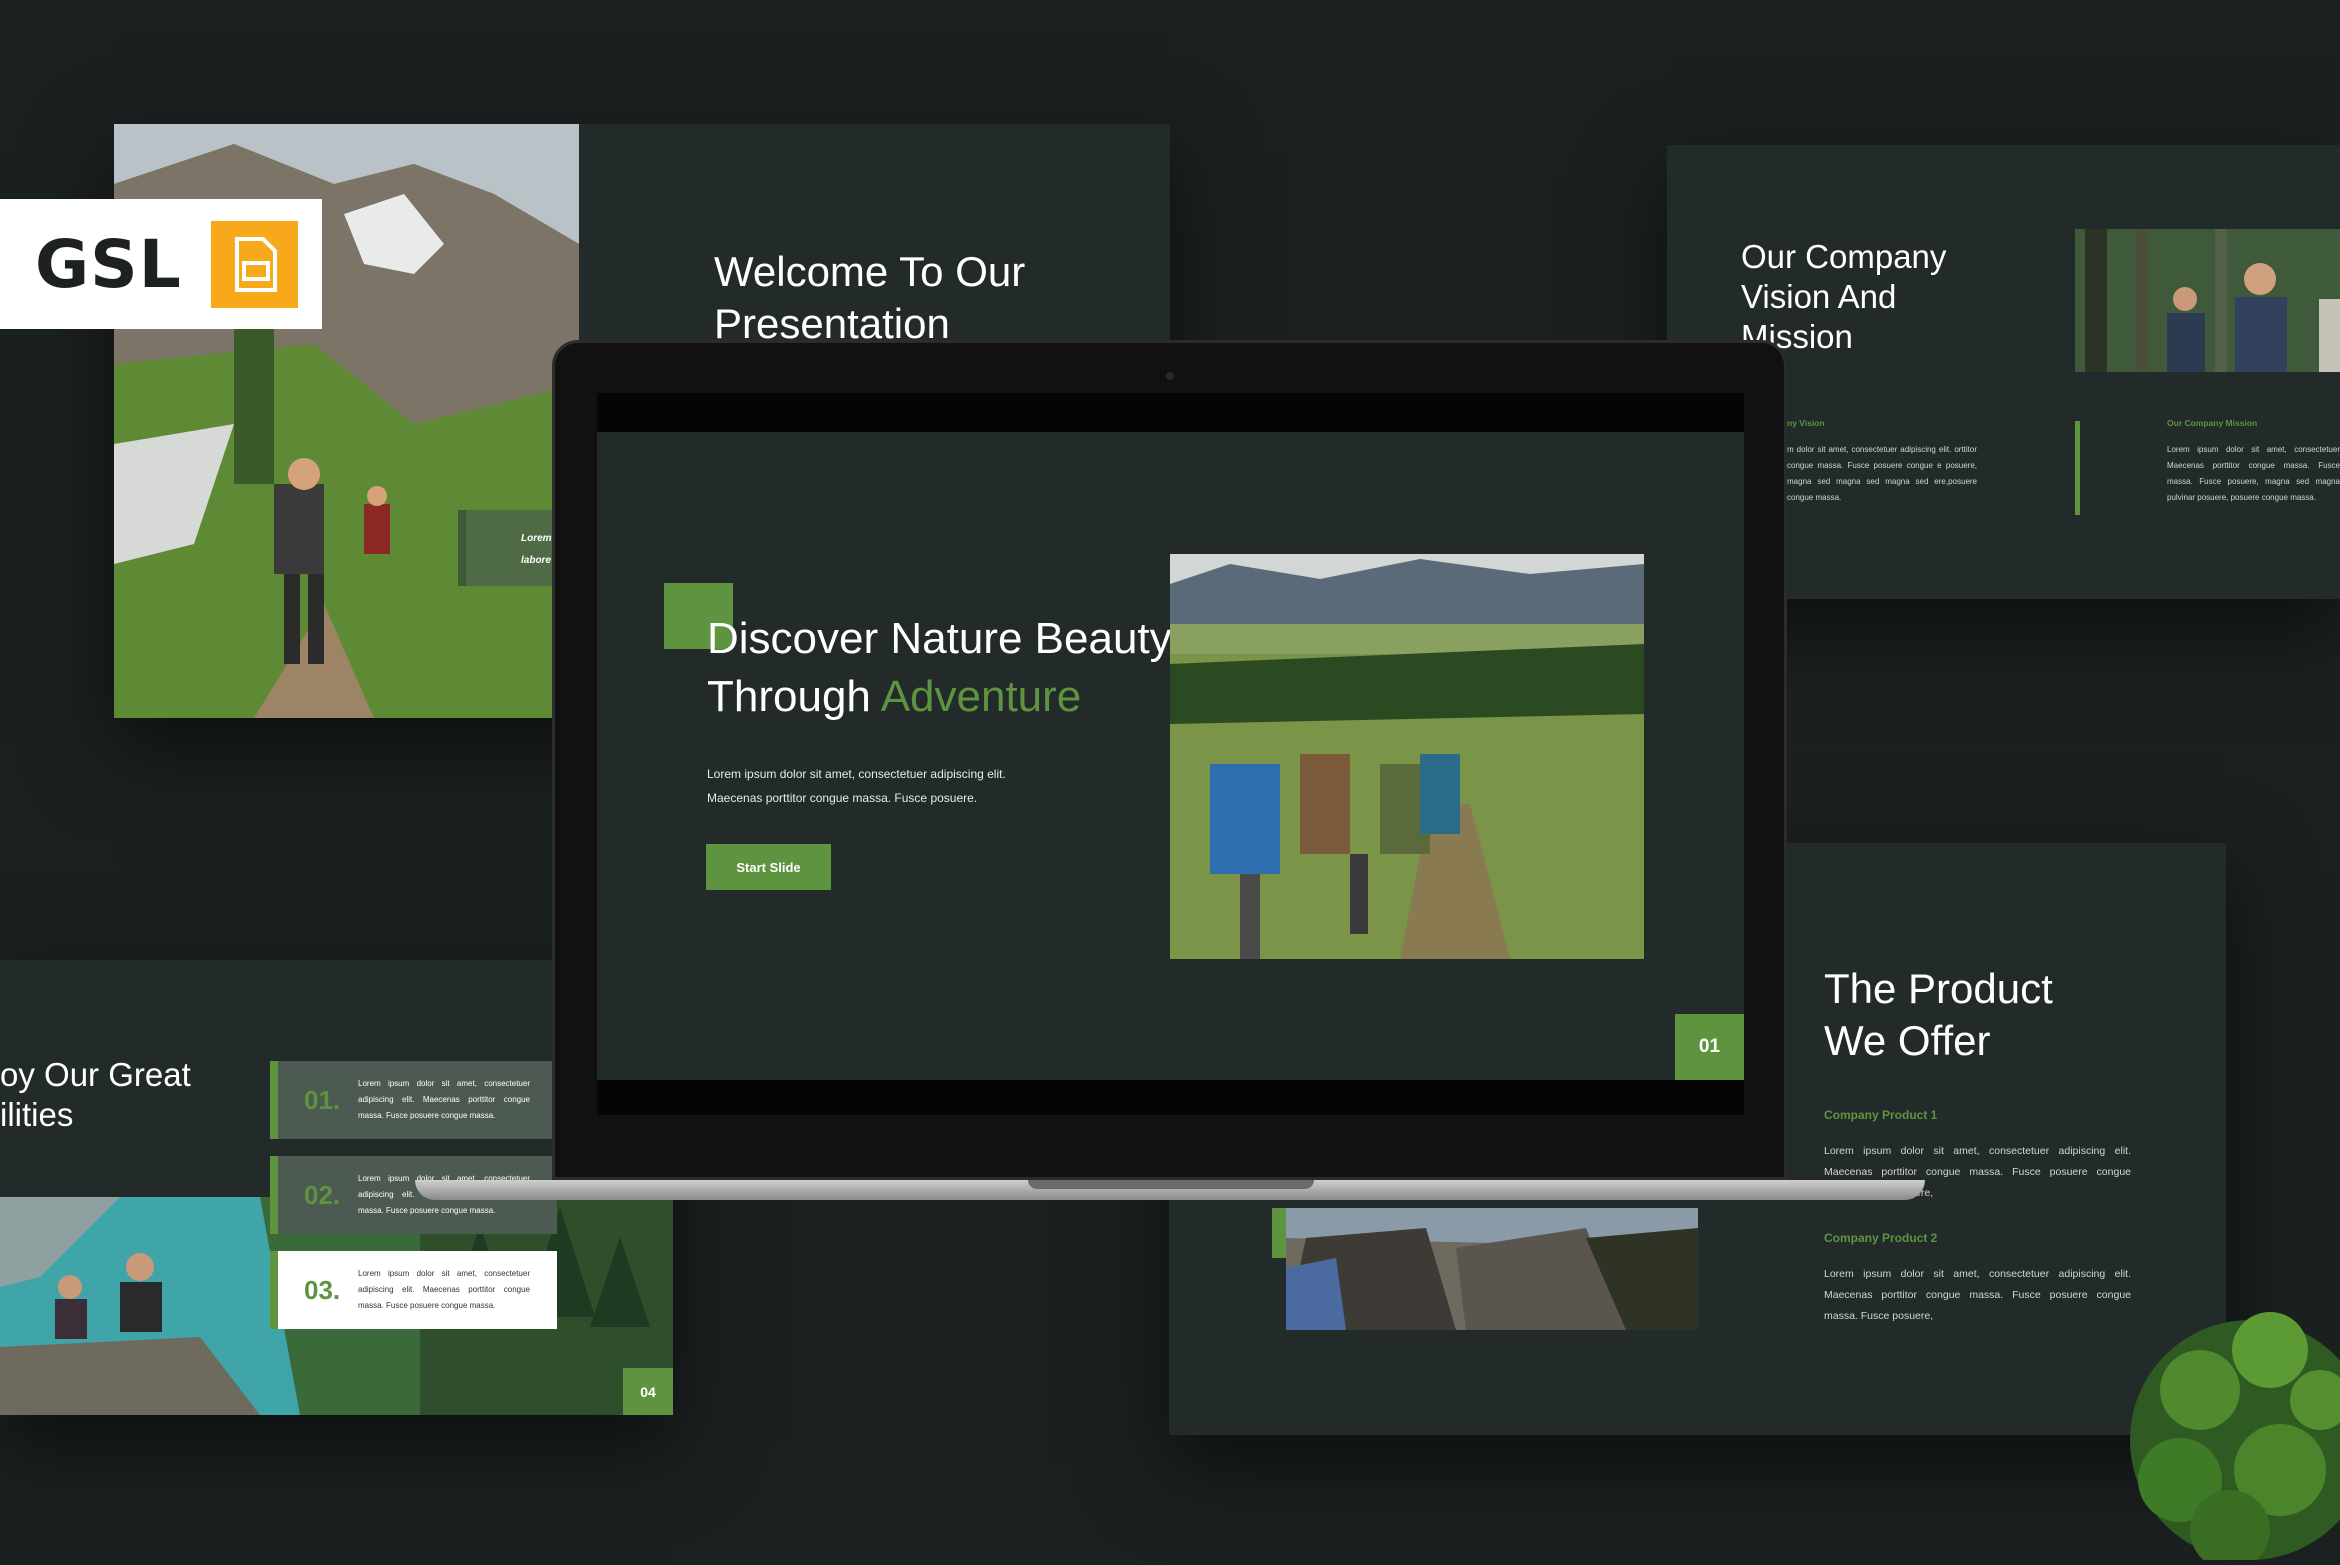  I want to click on gsl-badge: GSL, so click(161, 264).